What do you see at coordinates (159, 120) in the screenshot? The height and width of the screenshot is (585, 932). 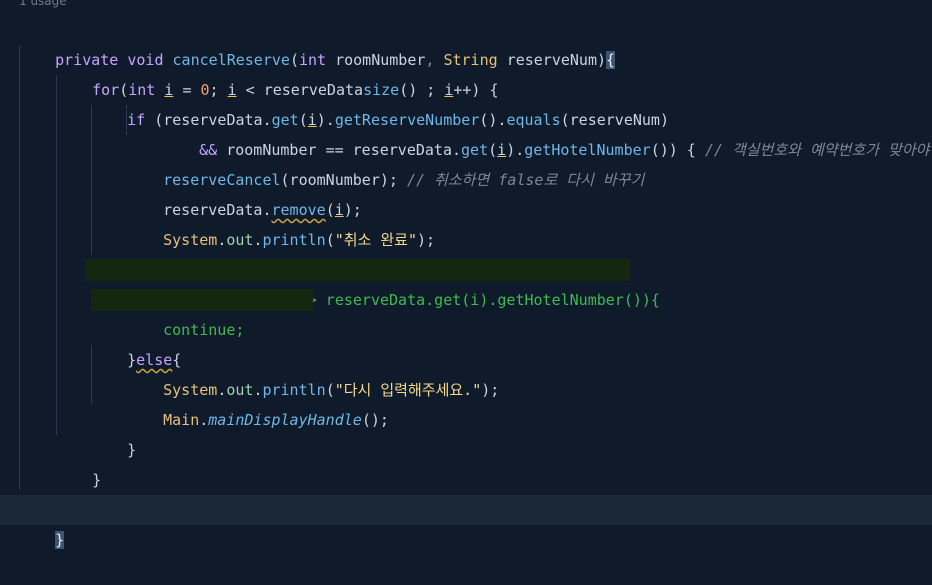 I see `paren: (` at bounding box center [159, 120].